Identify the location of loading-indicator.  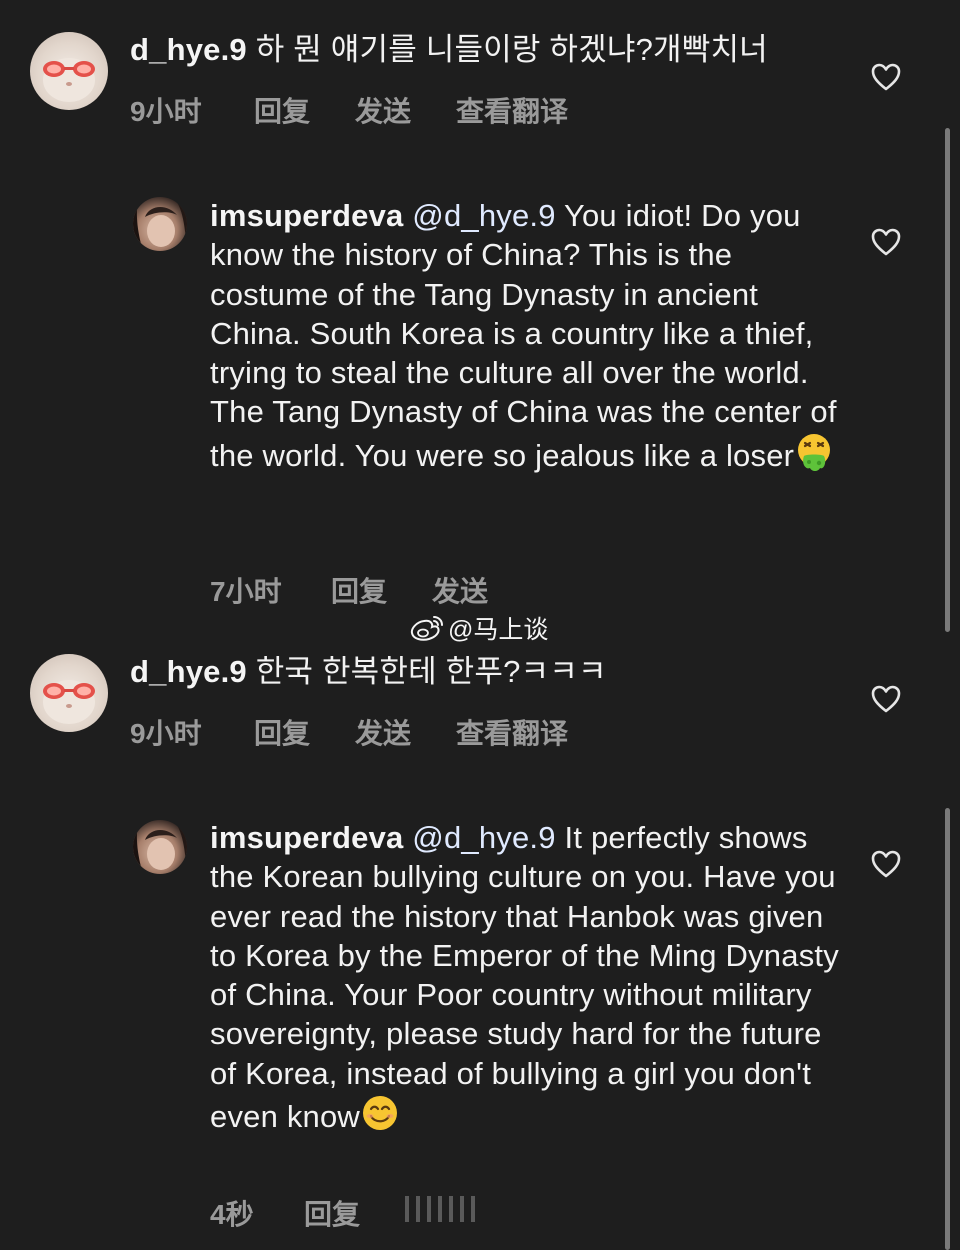
(440, 1209).